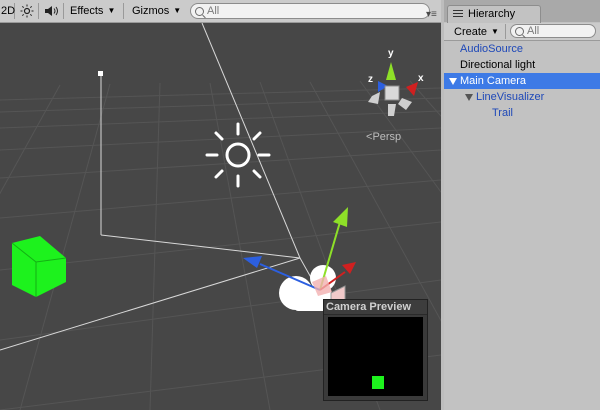 This screenshot has width=600, height=410. I want to click on scene-audio-button, so click(52, 11).